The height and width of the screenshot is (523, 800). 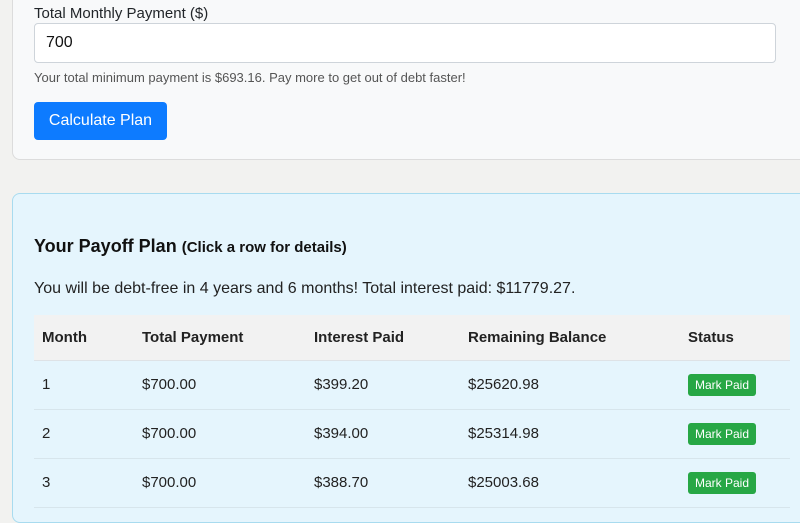 I want to click on column-header-remaining-balance: Remaining Balance, so click(x=570, y=338).